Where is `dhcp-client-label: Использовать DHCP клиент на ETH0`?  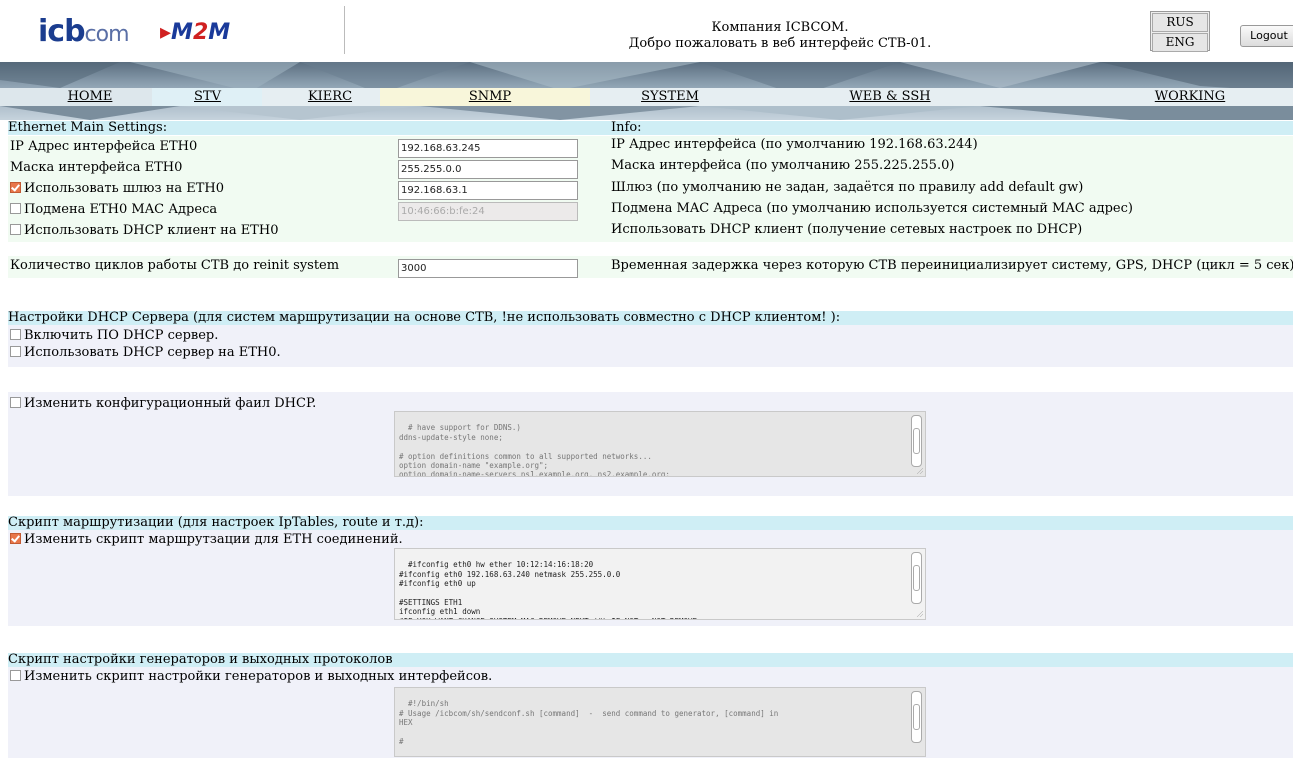 dhcp-client-label: Использовать DHCP клиент на ETH0 is located at coordinates (151, 230).